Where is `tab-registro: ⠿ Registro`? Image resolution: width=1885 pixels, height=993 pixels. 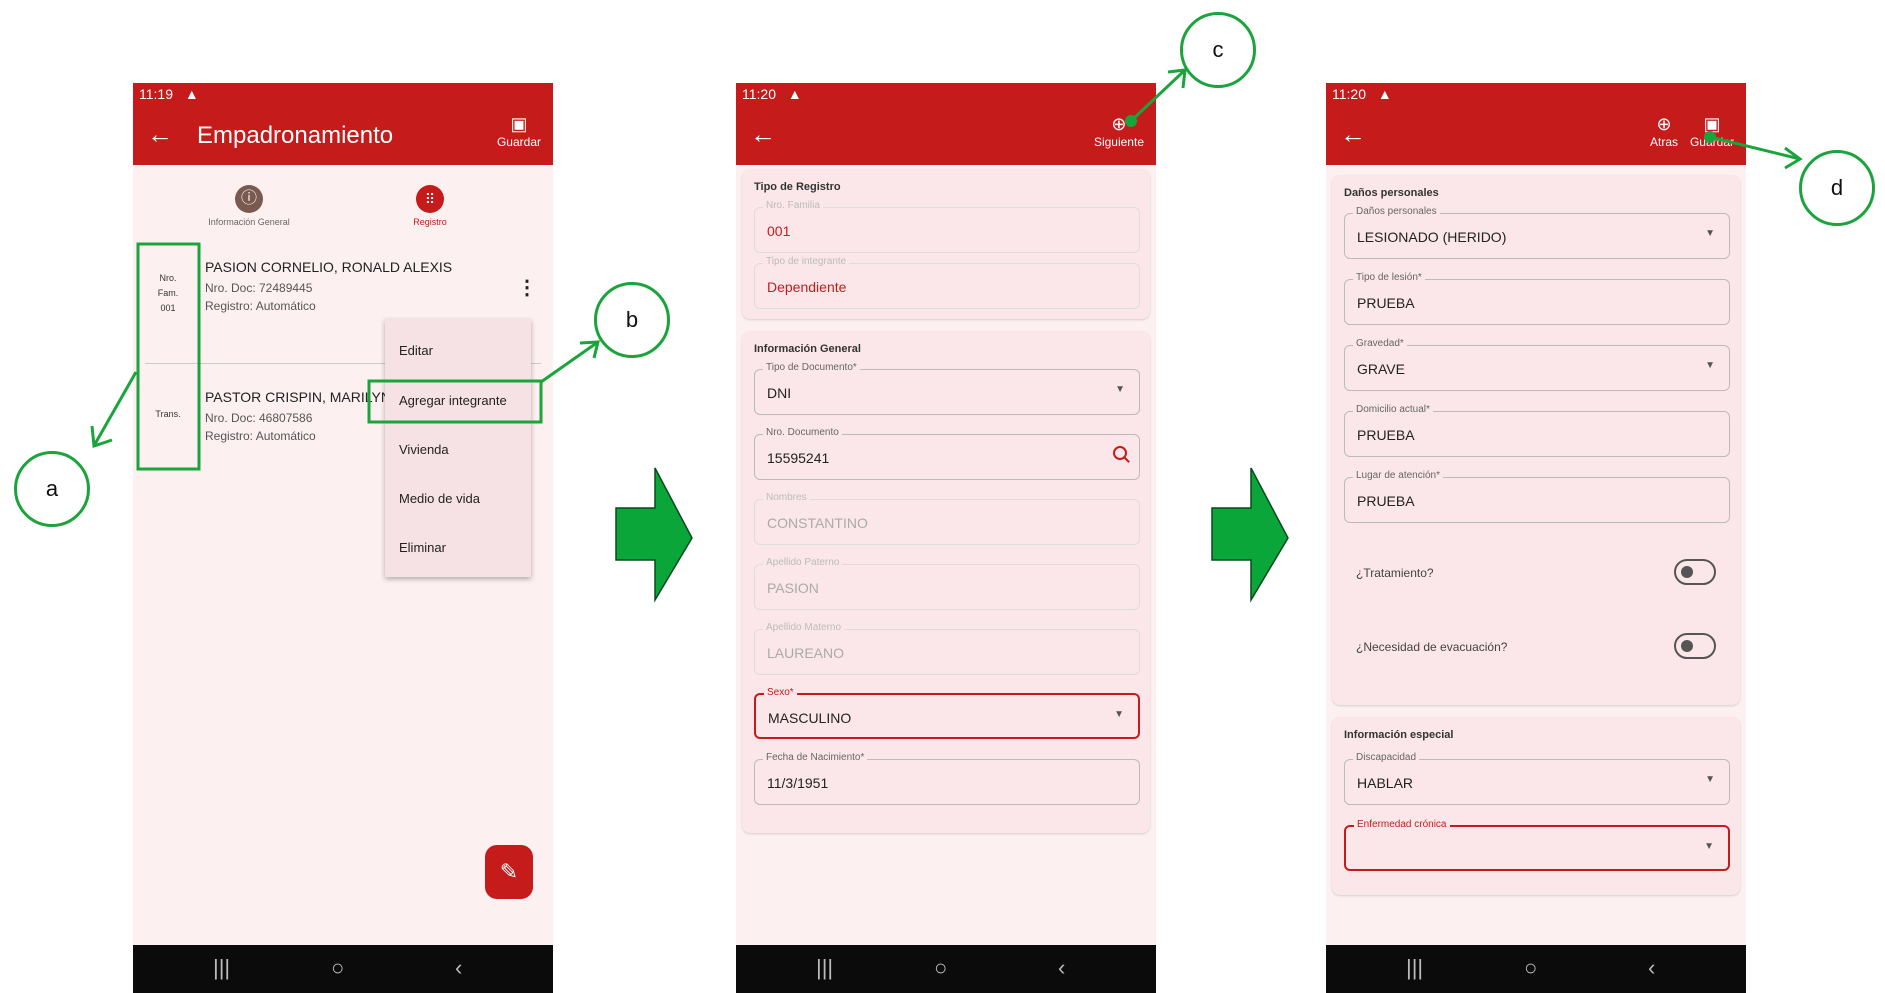
tab-registro: ⠿ Registro is located at coordinates (430, 206).